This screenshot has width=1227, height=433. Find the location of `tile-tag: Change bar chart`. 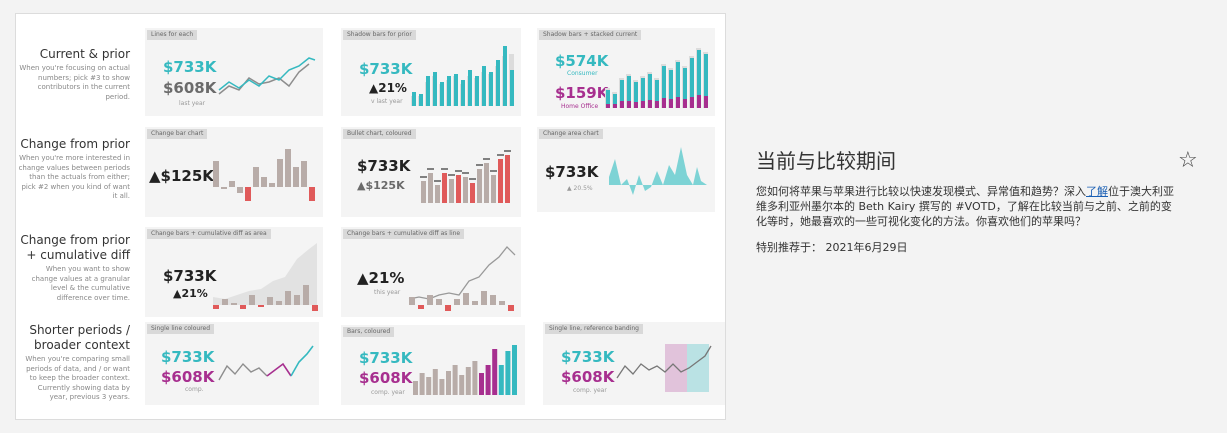

tile-tag: Change bar chart is located at coordinates (177, 134).